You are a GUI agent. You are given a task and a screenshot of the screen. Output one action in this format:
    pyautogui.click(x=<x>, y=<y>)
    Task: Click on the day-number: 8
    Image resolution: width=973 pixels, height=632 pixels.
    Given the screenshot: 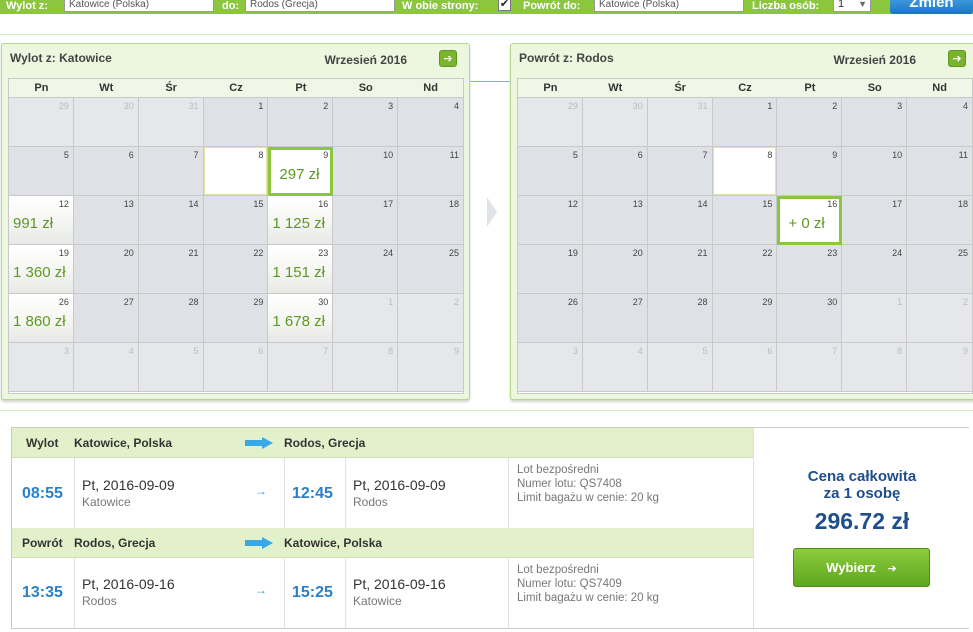 What is the action you would take?
    pyautogui.click(x=900, y=351)
    